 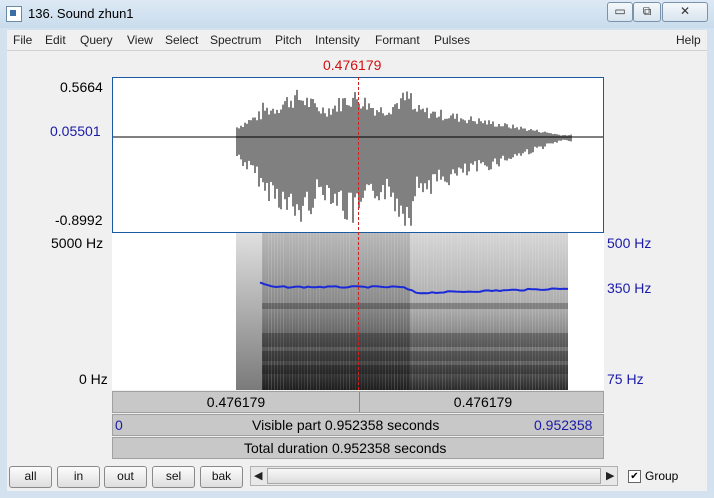 What do you see at coordinates (75, 131) in the screenshot?
I see `wave-ycursor-label: 0.05501` at bounding box center [75, 131].